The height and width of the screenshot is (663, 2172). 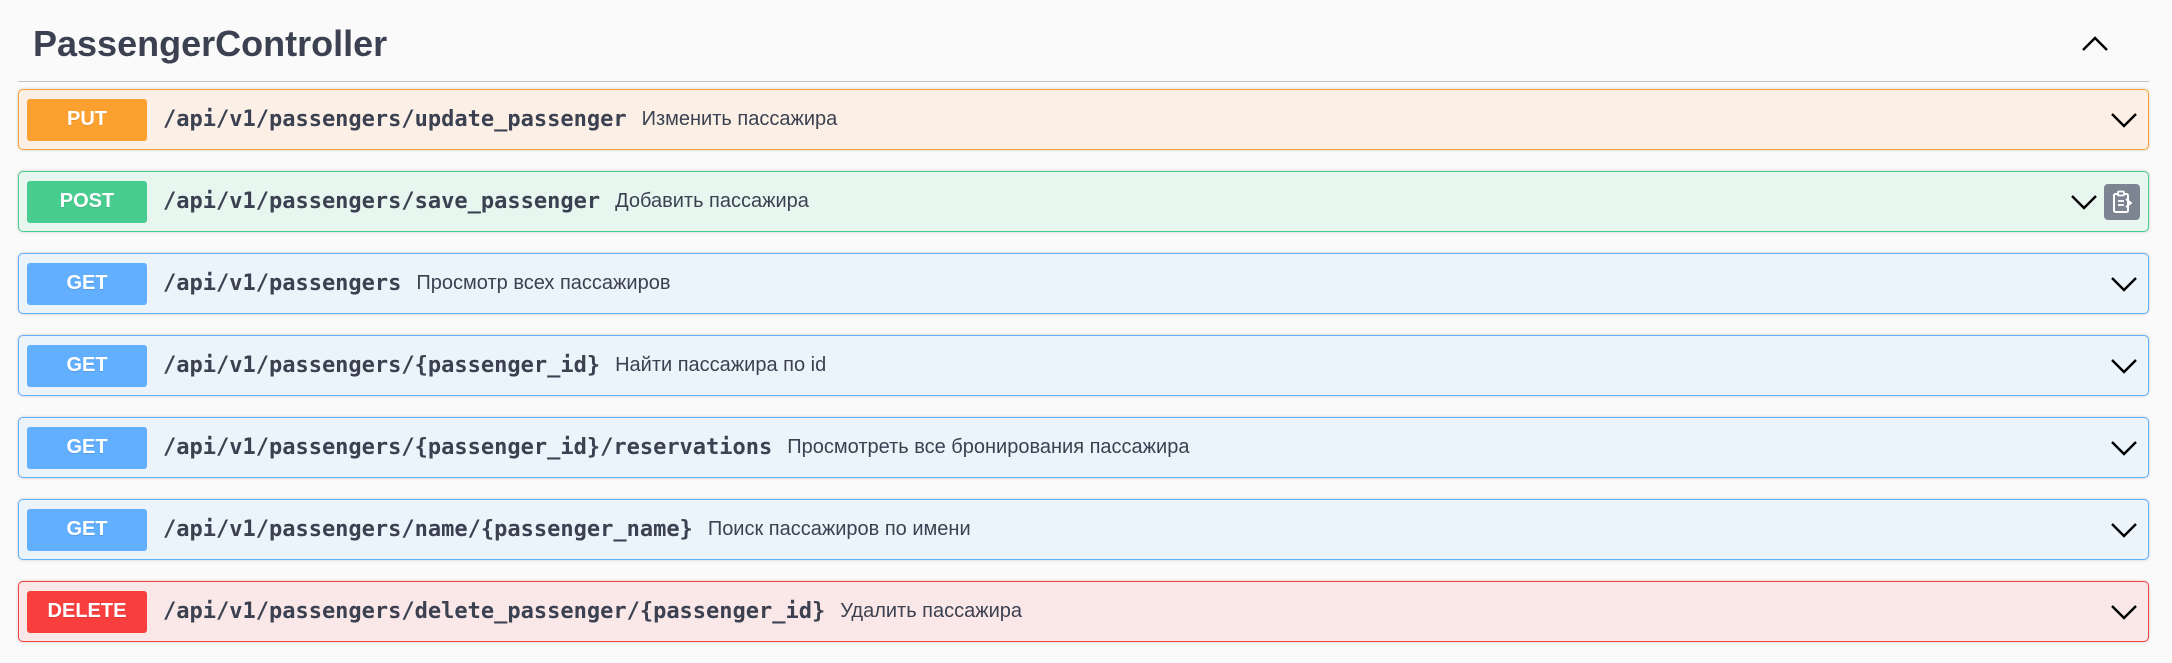 What do you see at coordinates (87, 611) in the screenshot?
I see `method-badge: DELETE` at bounding box center [87, 611].